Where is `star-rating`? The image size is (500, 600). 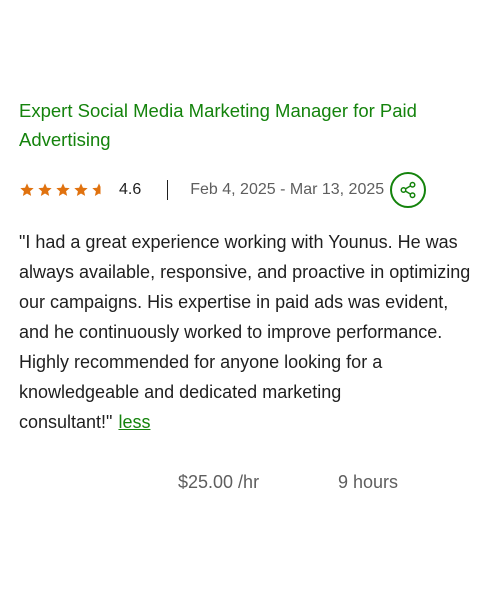
star-rating is located at coordinates (63, 190).